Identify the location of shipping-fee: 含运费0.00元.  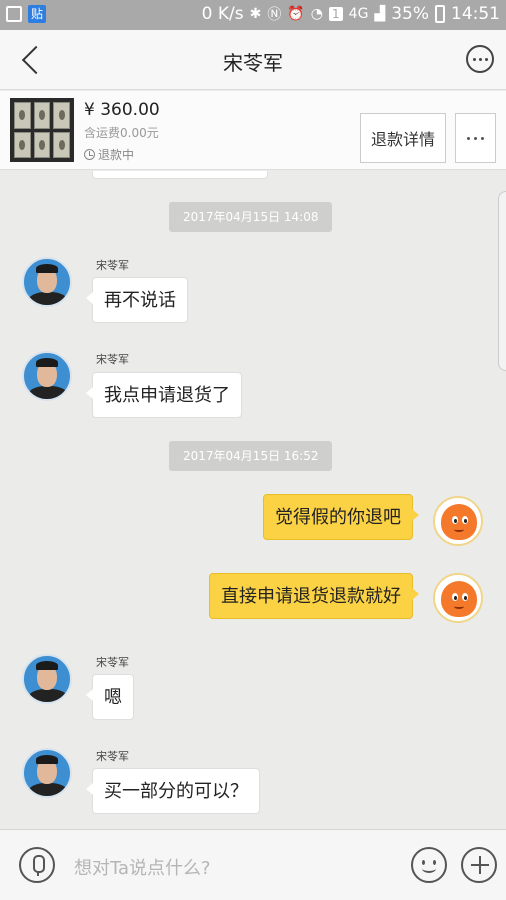
(121, 133).